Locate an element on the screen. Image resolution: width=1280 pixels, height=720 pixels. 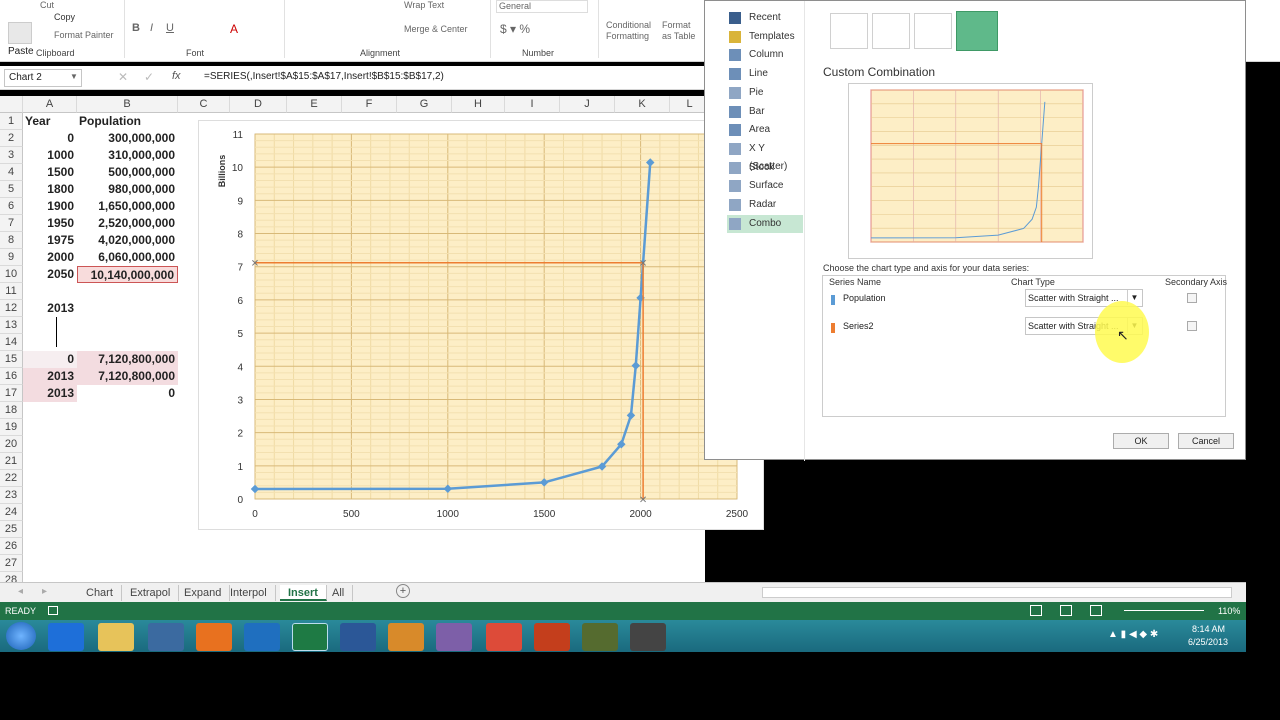
row-header: 3 is located at coordinates (11, 155).